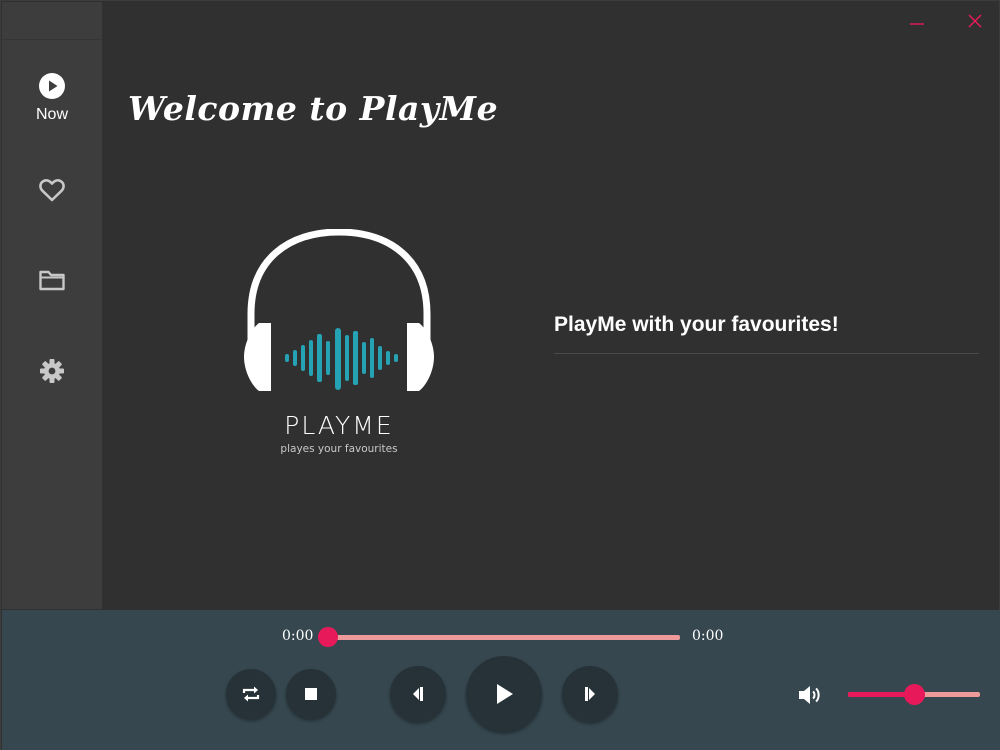 Image resolution: width=1000 pixels, height=750 pixels. I want to click on next-icon, so click(590, 694).